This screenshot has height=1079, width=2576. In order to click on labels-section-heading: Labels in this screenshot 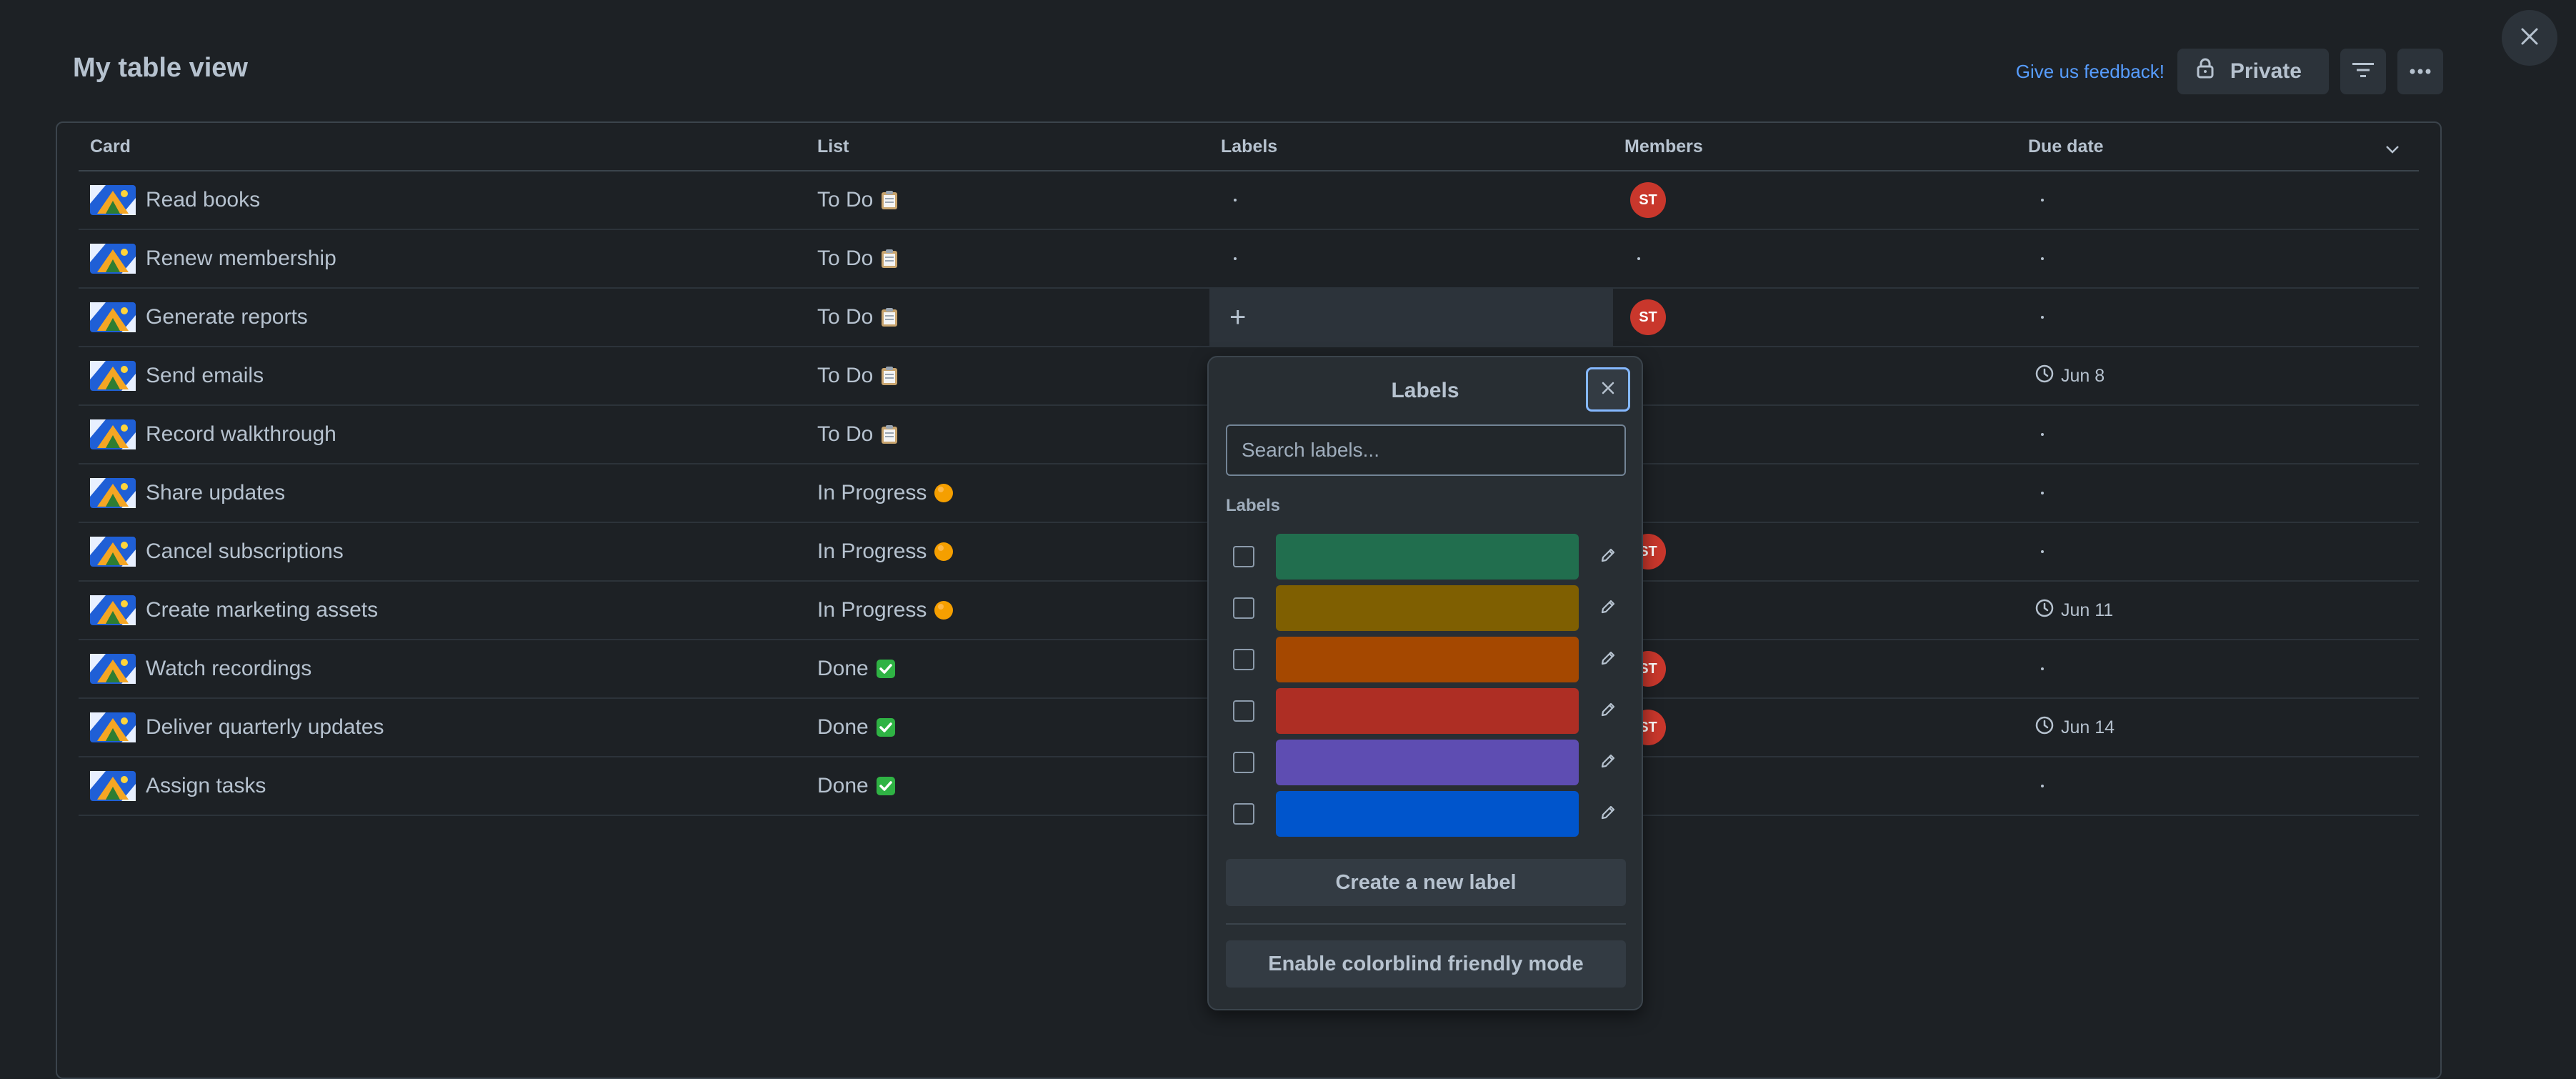, I will do `click(1253, 505)`.